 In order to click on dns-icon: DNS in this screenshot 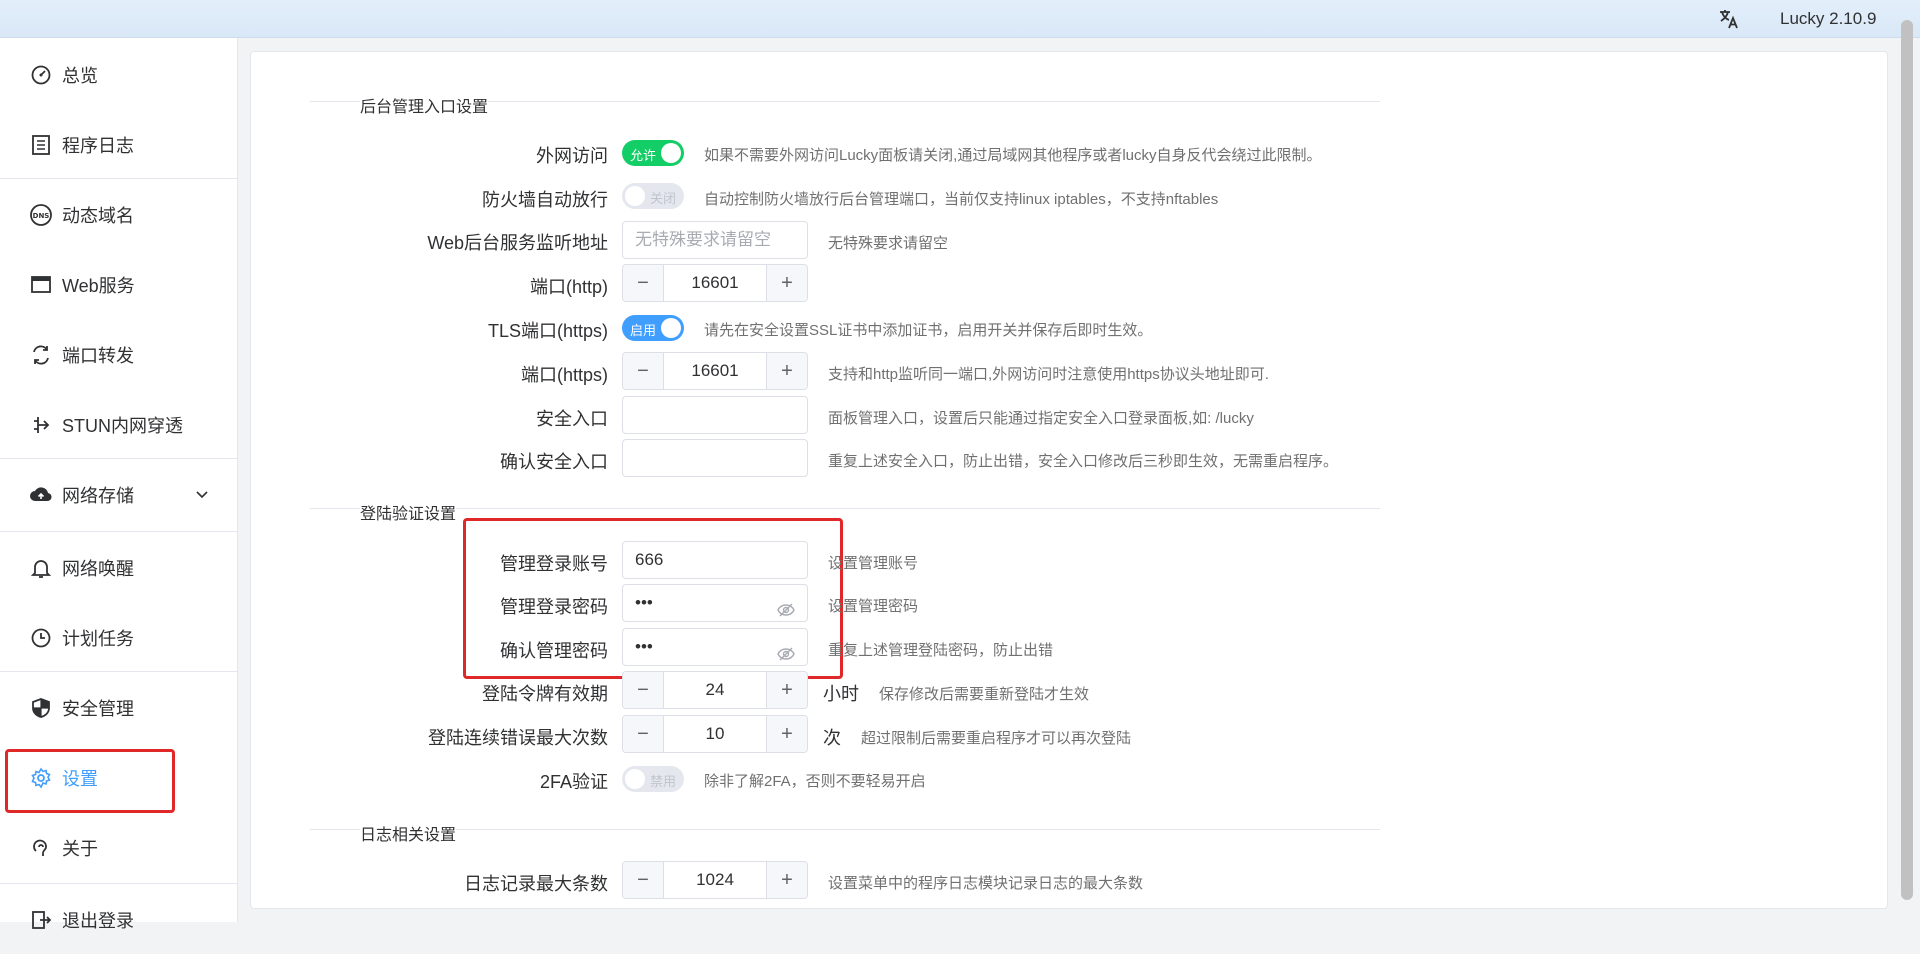, I will do `click(41, 215)`.